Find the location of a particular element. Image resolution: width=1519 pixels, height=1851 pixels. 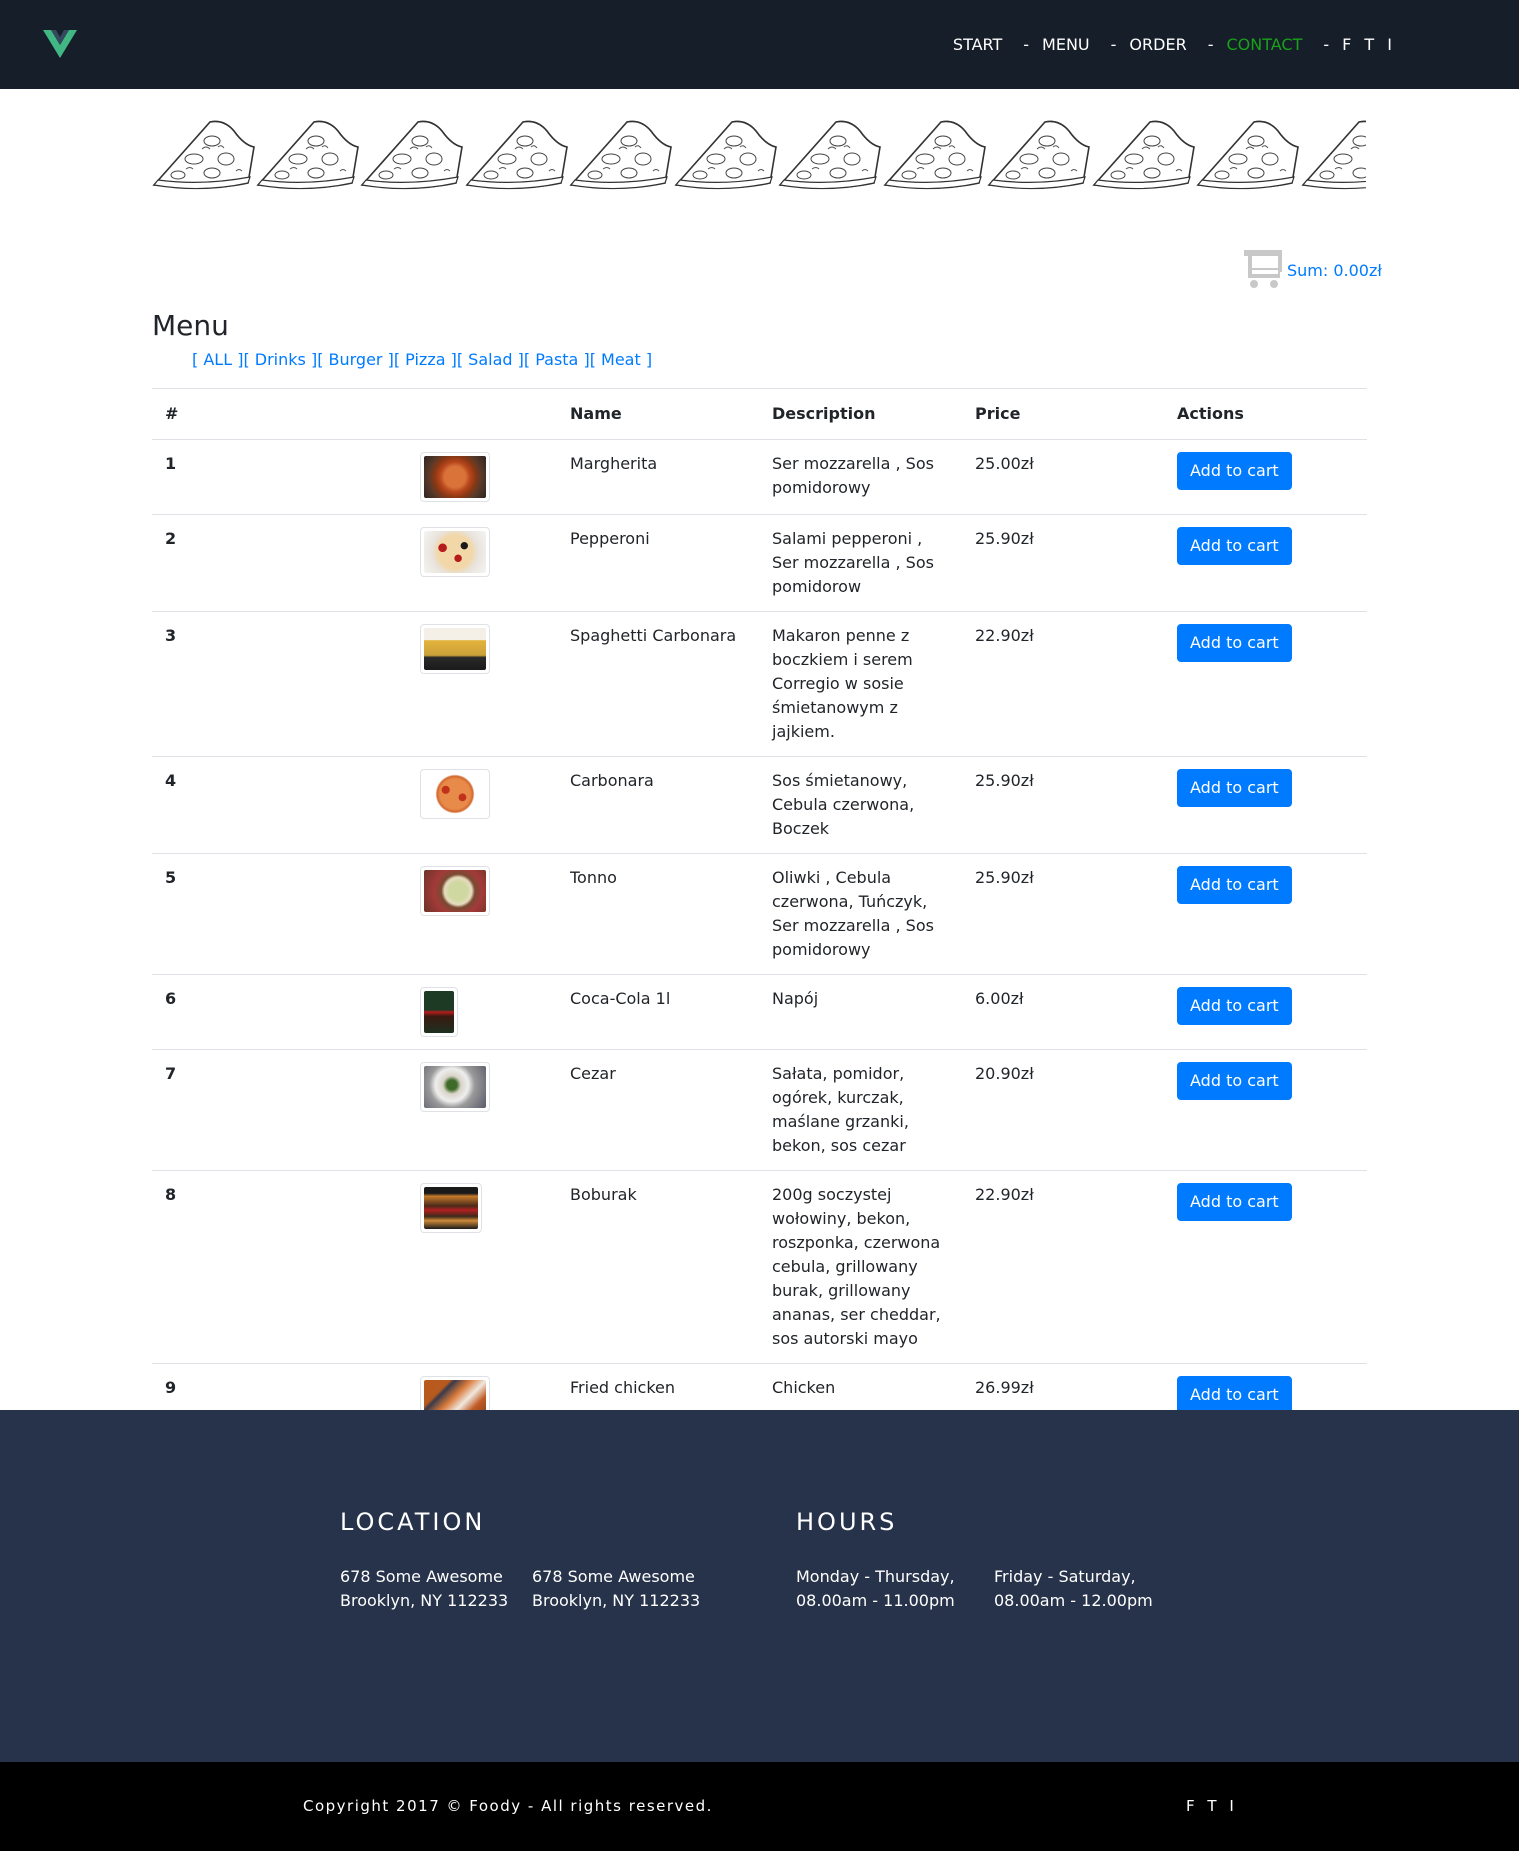

pepperoni-photo is located at coordinates (455, 552).